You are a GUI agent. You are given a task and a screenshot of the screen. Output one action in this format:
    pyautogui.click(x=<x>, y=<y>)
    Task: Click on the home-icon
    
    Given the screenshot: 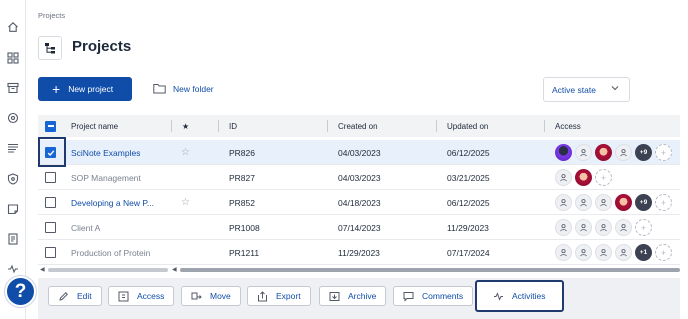 What is the action you would take?
    pyautogui.click(x=13, y=27)
    